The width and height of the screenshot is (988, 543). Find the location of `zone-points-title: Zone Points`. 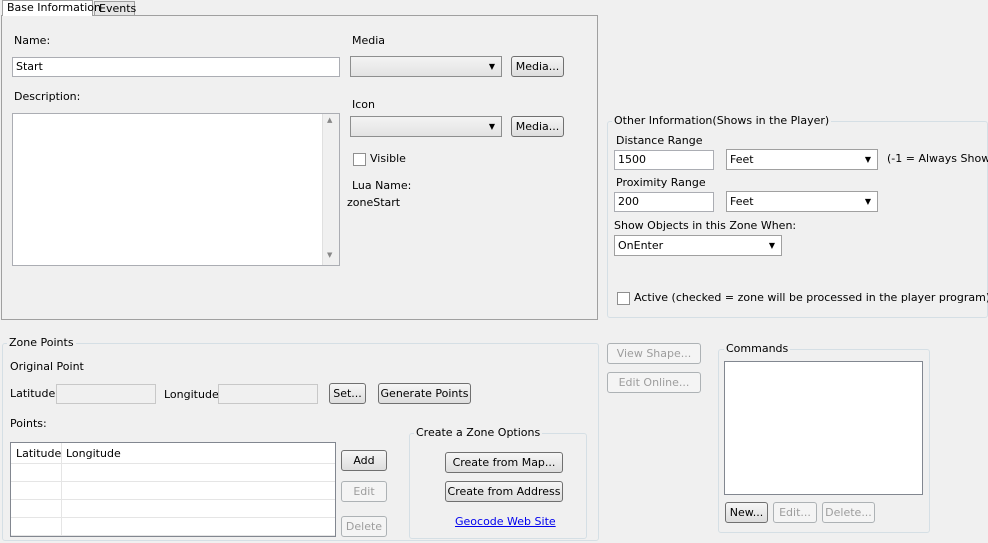

zone-points-title: Zone Points is located at coordinates (41, 343).